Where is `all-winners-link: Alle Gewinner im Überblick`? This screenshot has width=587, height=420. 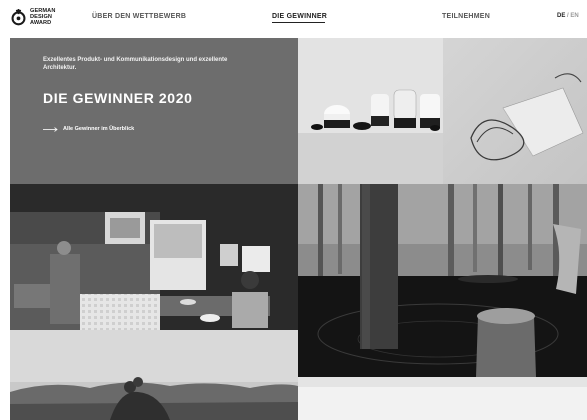 all-winners-link: Alle Gewinner im Überblick is located at coordinates (88, 129).